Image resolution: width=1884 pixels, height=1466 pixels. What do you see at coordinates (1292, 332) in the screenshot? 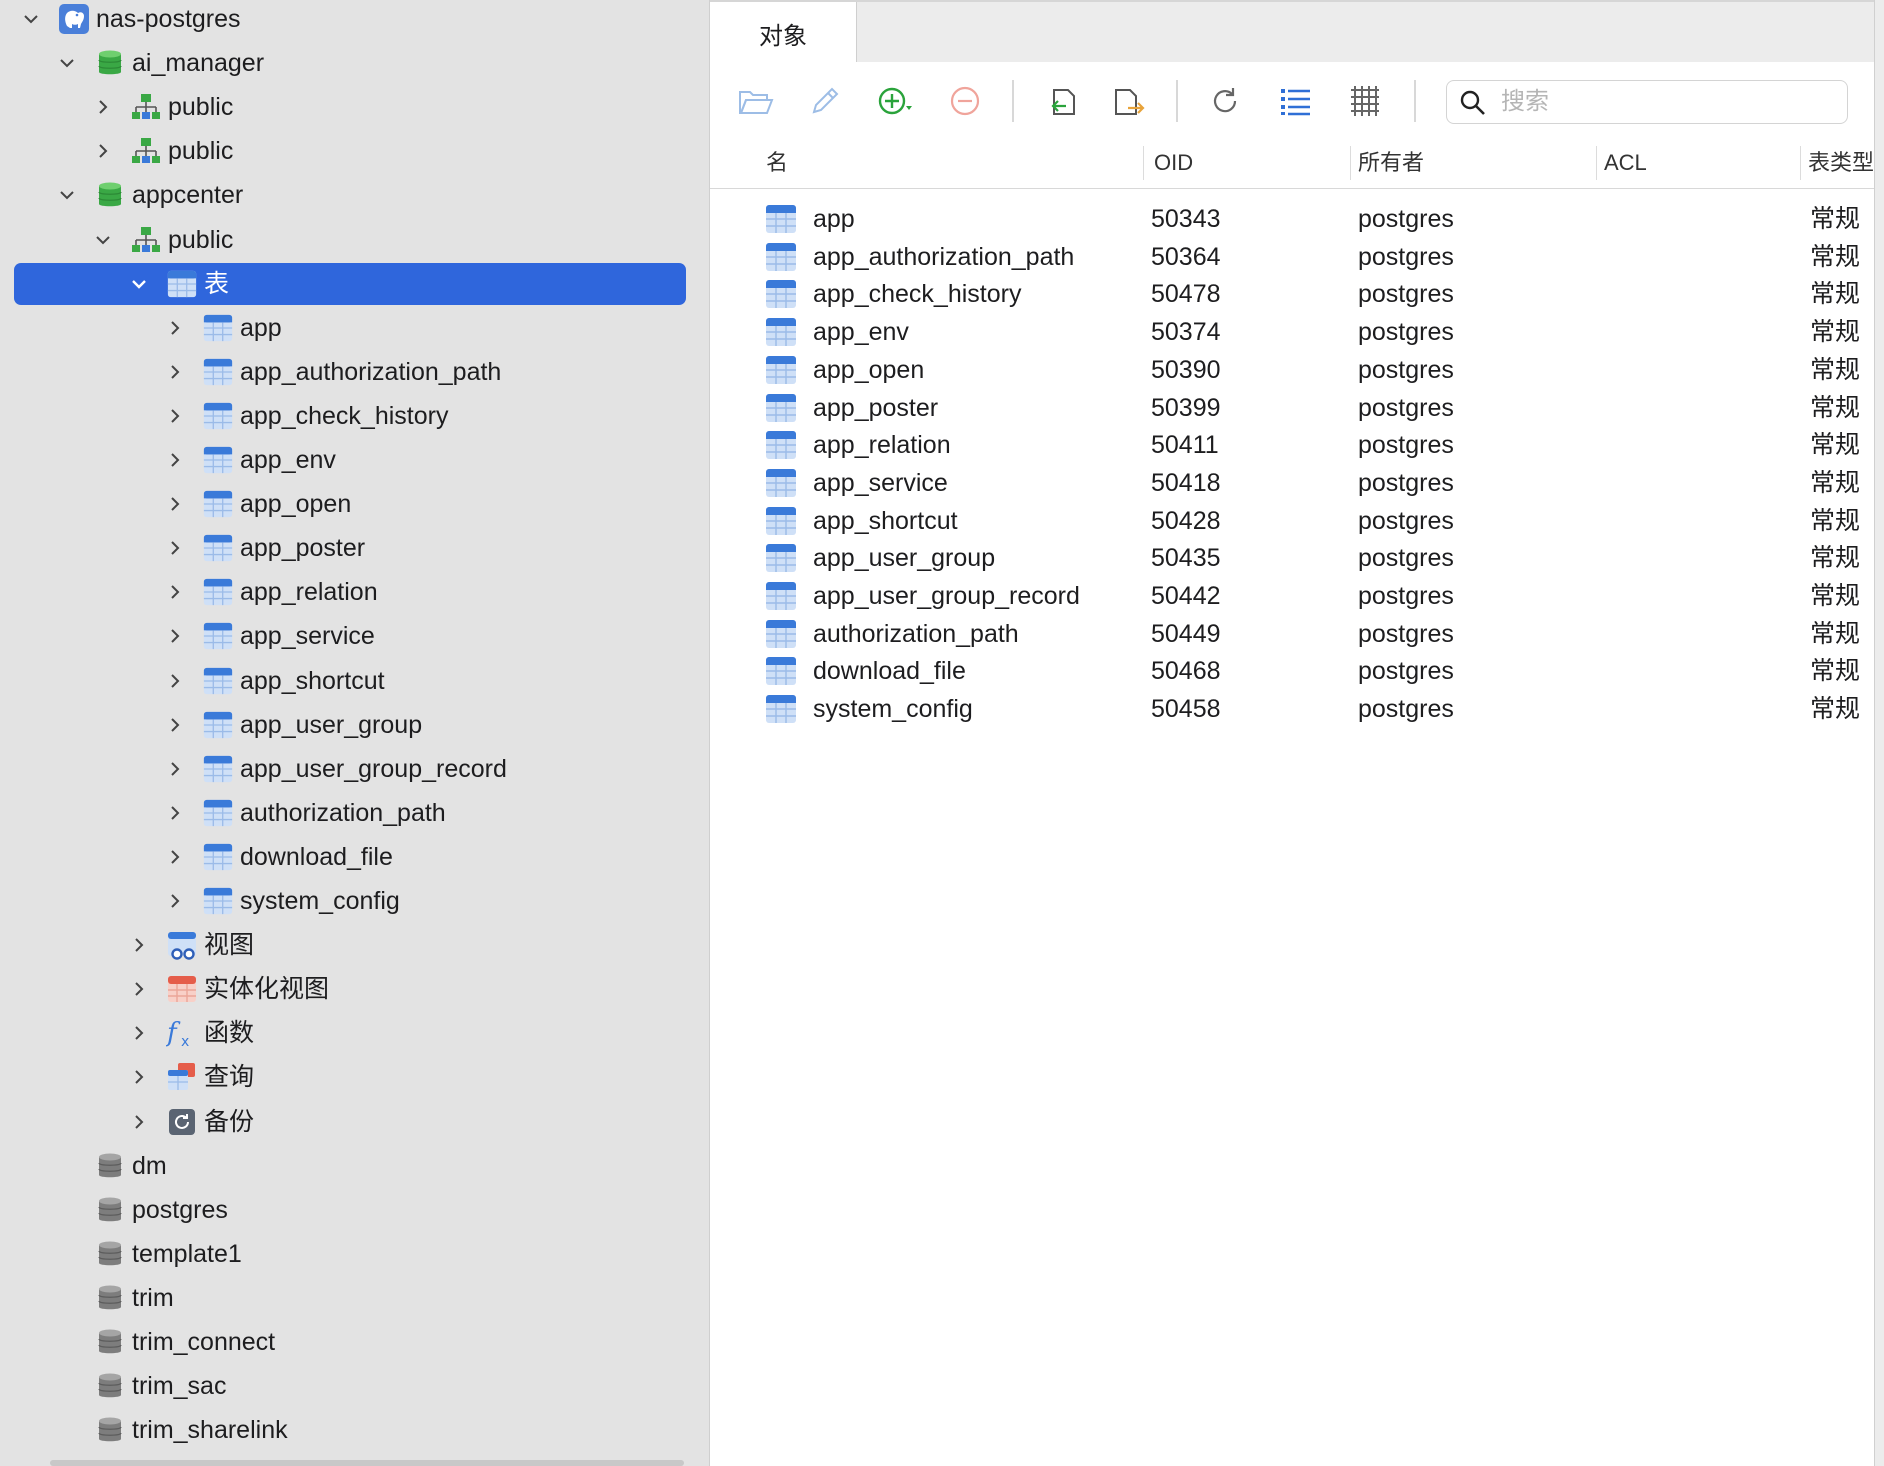
I see `object-row: app_env 50374 postgres 常规` at bounding box center [1292, 332].